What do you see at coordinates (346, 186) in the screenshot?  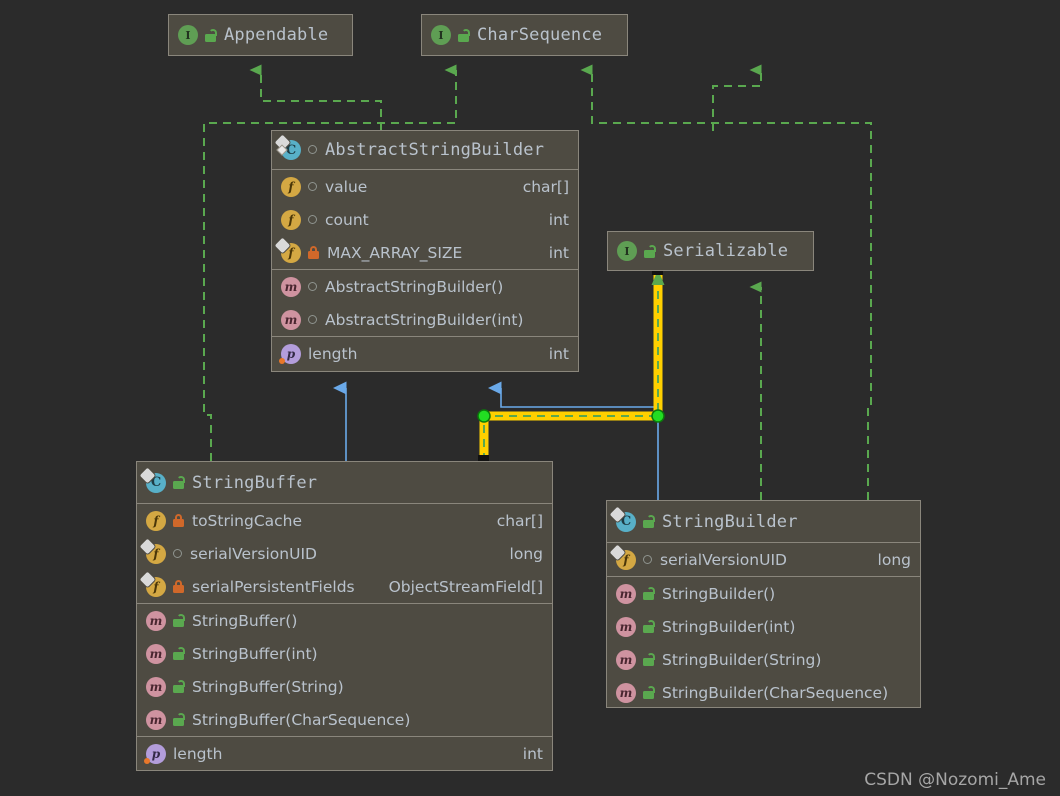 I see `member-name: value` at bounding box center [346, 186].